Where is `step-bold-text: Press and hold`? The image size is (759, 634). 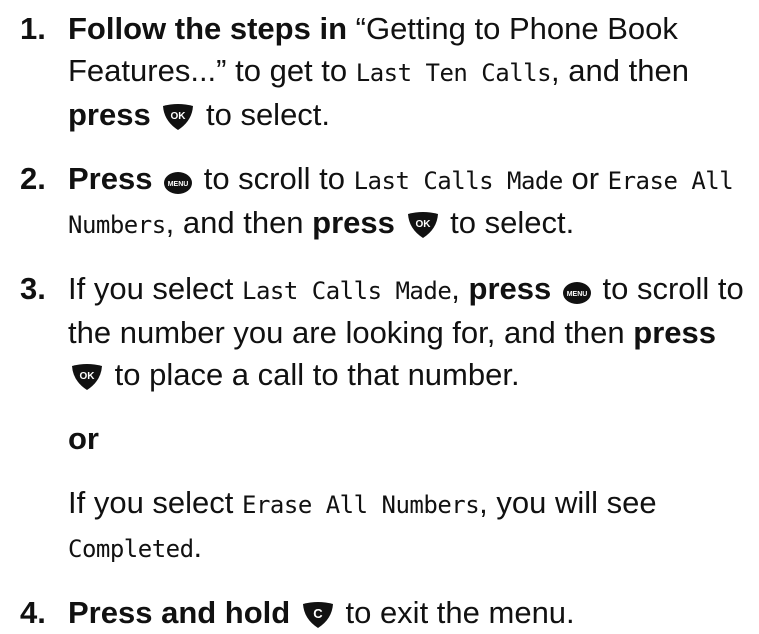
step-bold-text: Press and hold is located at coordinates (179, 612).